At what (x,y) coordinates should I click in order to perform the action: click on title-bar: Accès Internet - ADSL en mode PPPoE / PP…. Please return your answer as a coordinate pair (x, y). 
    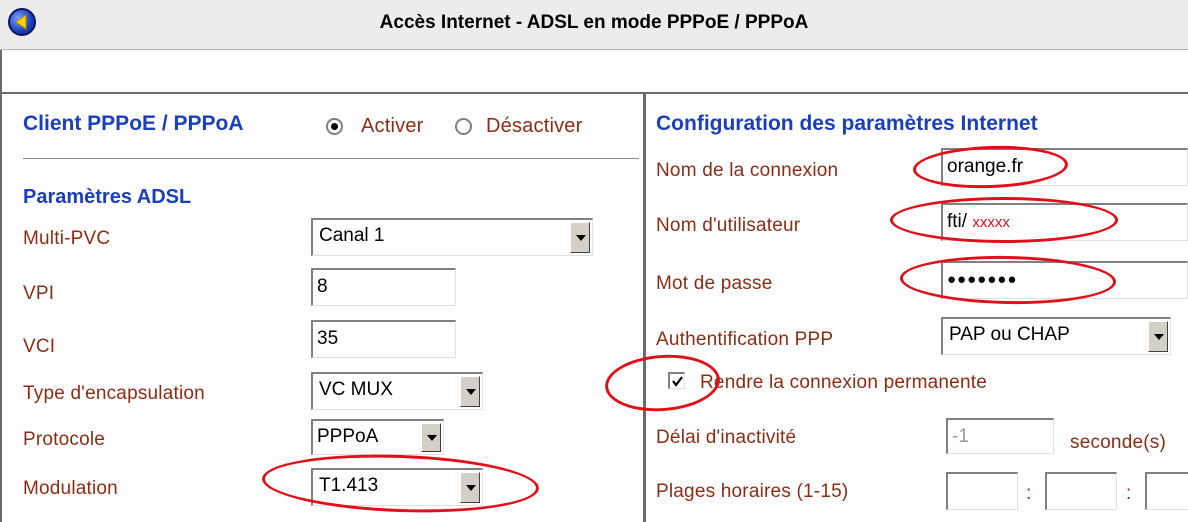
    Looking at the image, I should click on (594, 25).